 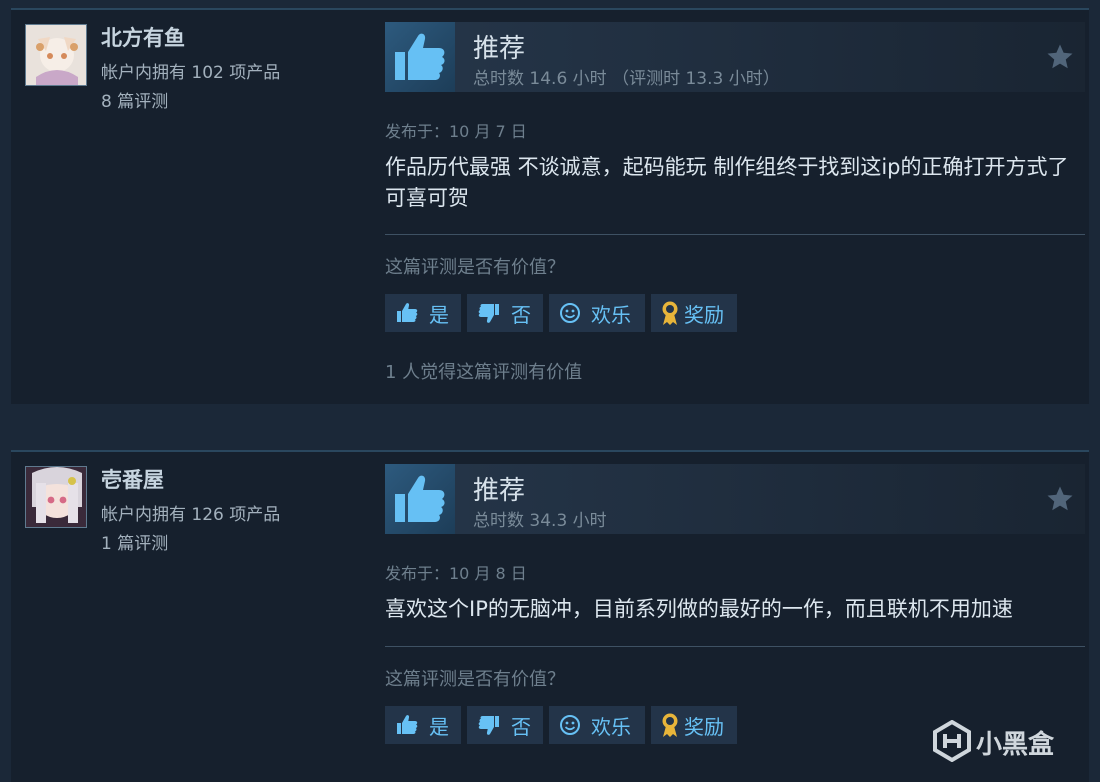 What do you see at coordinates (456, 573) in the screenshot?
I see `posted-date: 发布于：10 月 8 日` at bounding box center [456, 573].